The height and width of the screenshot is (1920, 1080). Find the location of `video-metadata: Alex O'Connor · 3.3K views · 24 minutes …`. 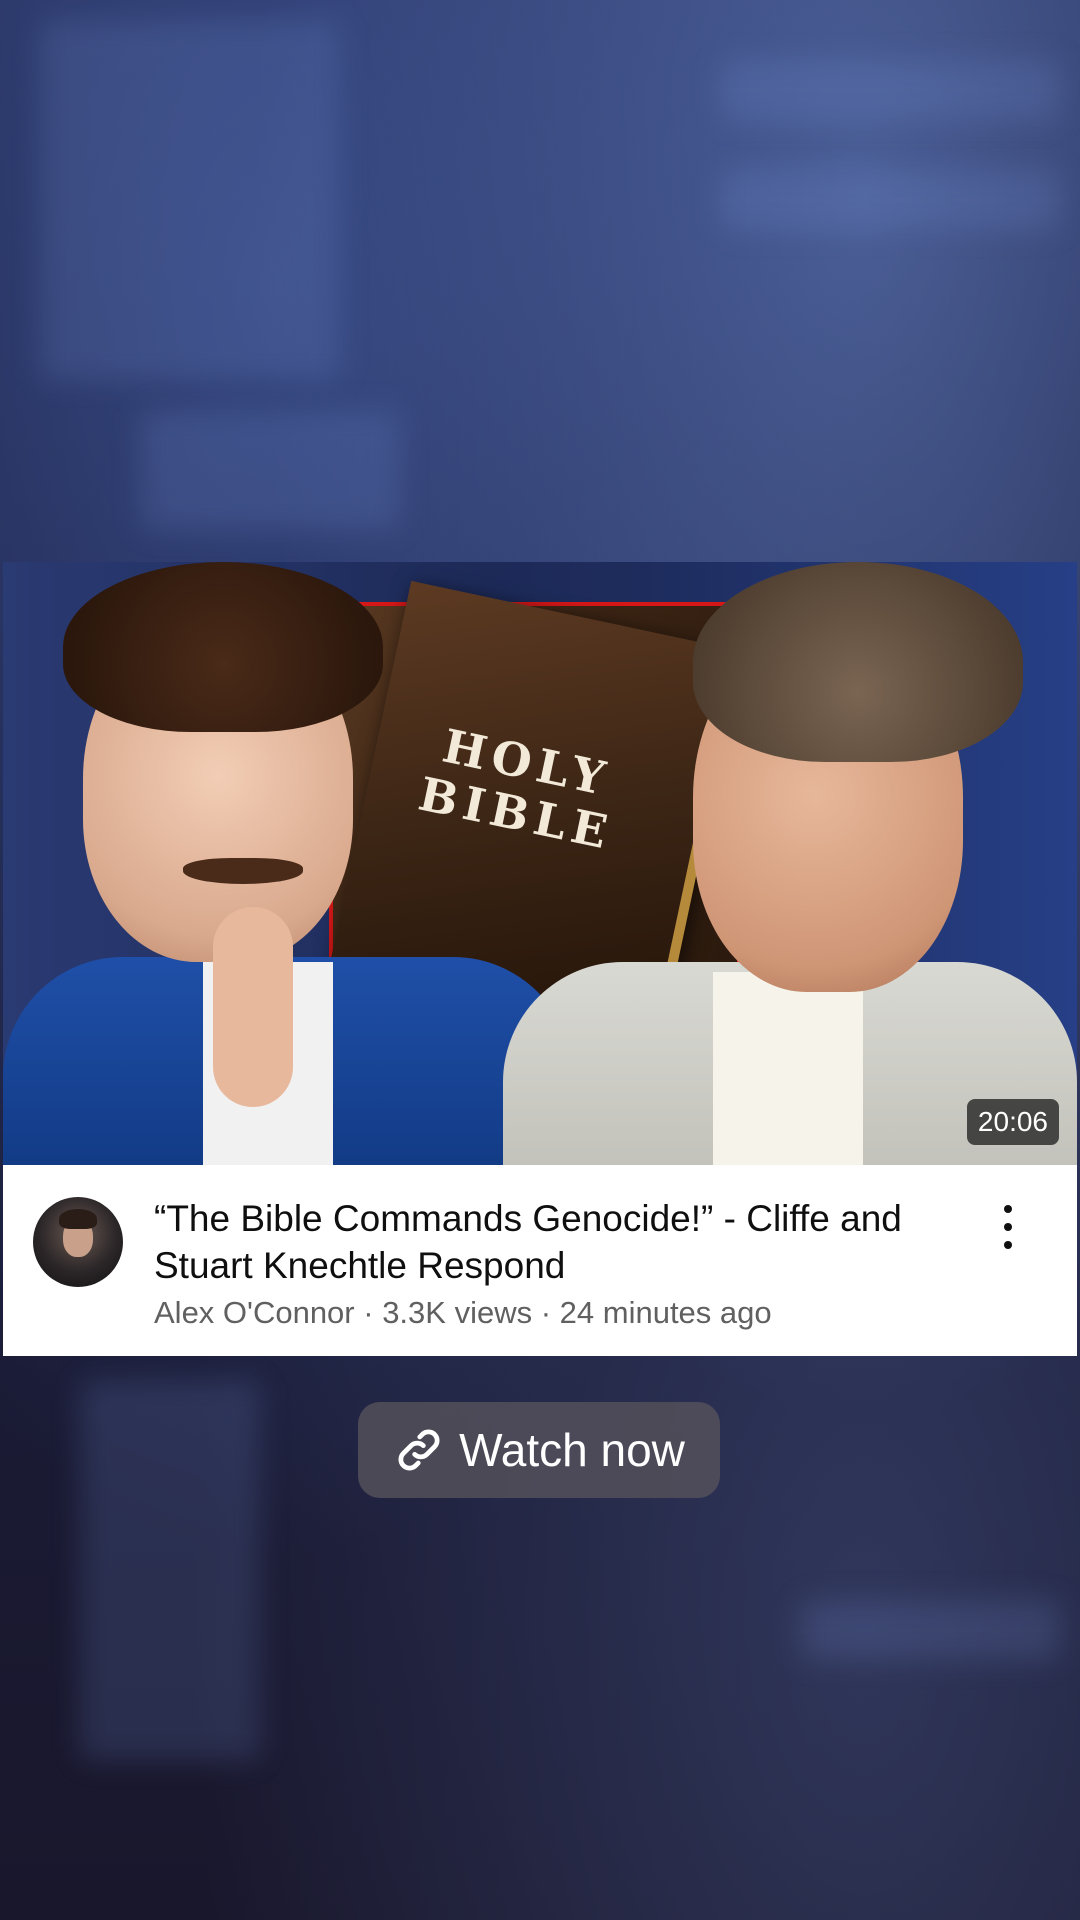

video-metadata: Alex O'Connor · 3.3K views · 24 minutes … is located at coordinates (463, 1313).